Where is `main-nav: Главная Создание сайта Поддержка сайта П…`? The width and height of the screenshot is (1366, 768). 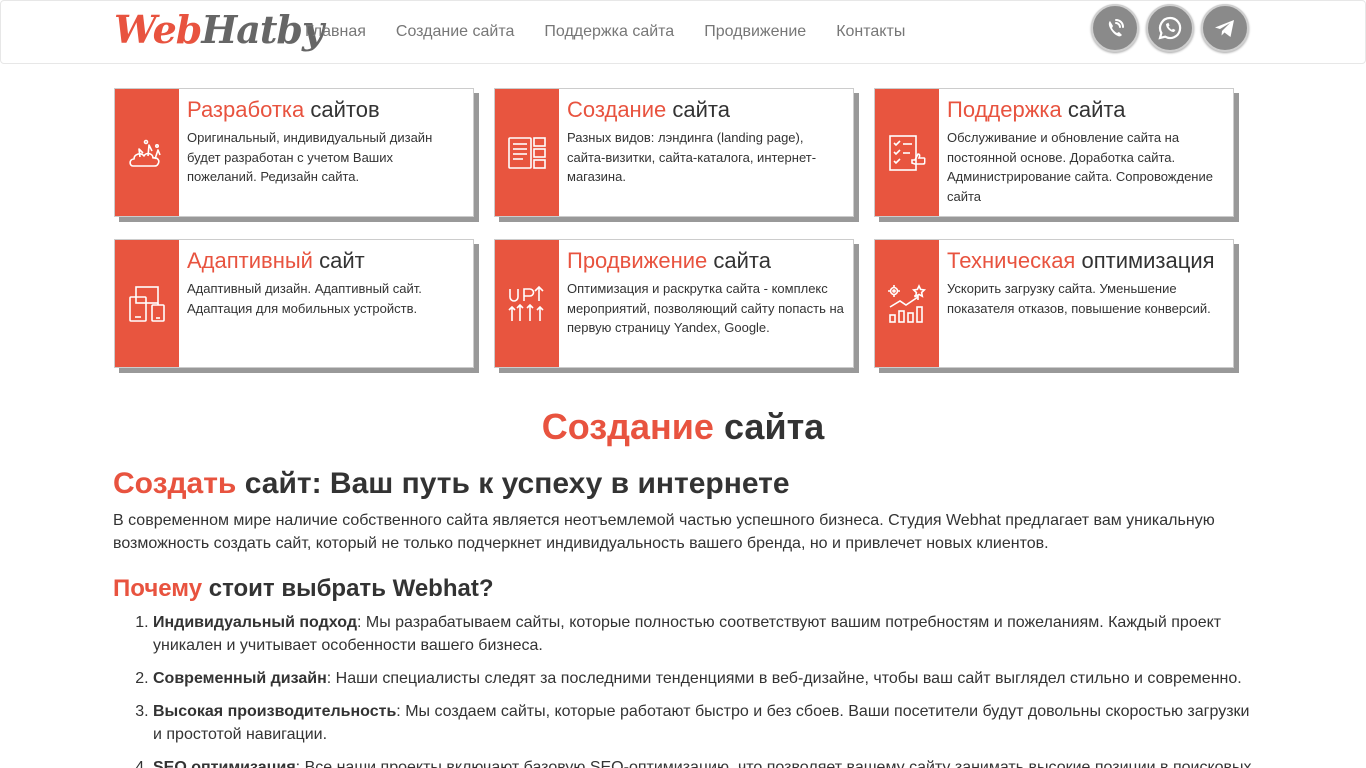
main-nav: Главная Создание сайта Поддержка сайта П… is located at coordinates (605, 32).